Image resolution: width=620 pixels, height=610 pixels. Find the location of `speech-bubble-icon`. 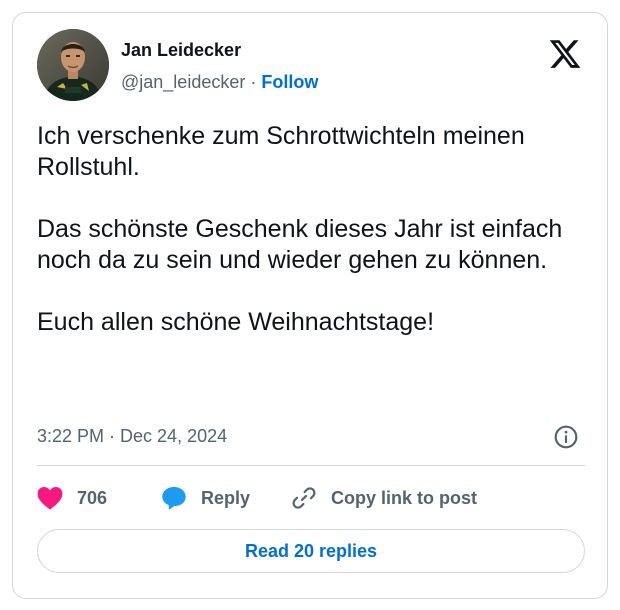

speech-bubble-icon is located at coordinates (174, 498).